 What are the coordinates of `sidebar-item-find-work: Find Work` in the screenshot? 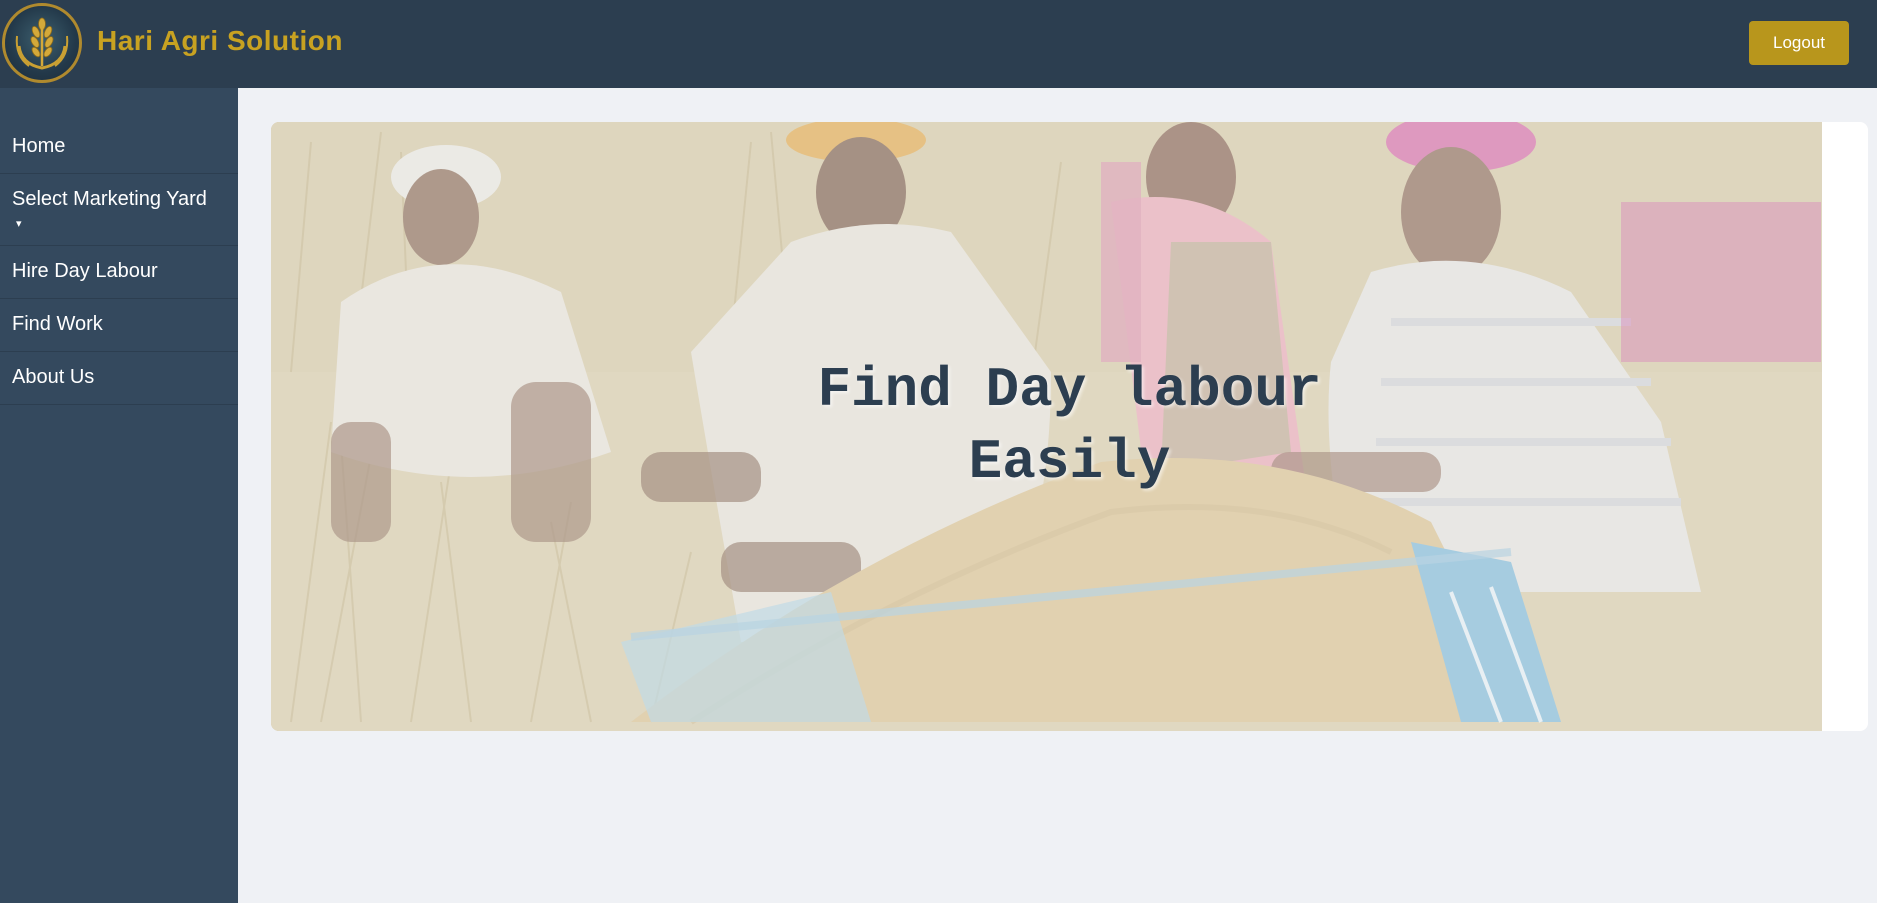 It's located at (119, 325).